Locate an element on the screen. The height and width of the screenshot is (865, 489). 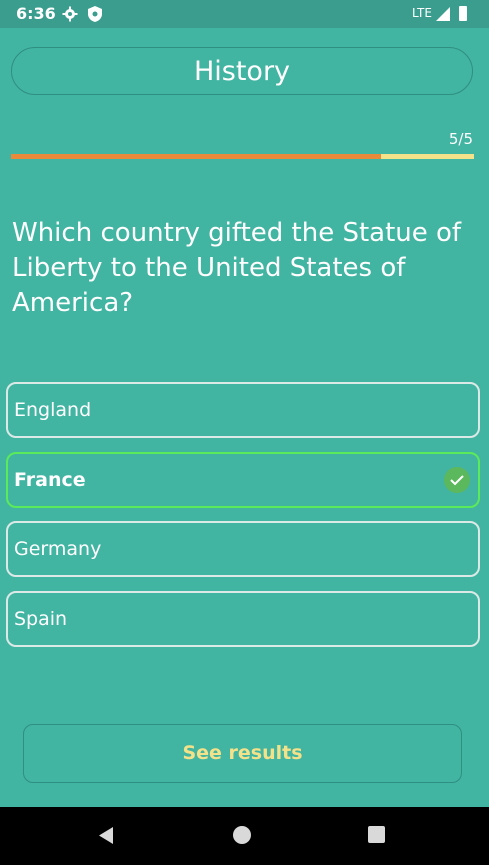
answer-option-label: Germany is located at coordinates (58, 549).